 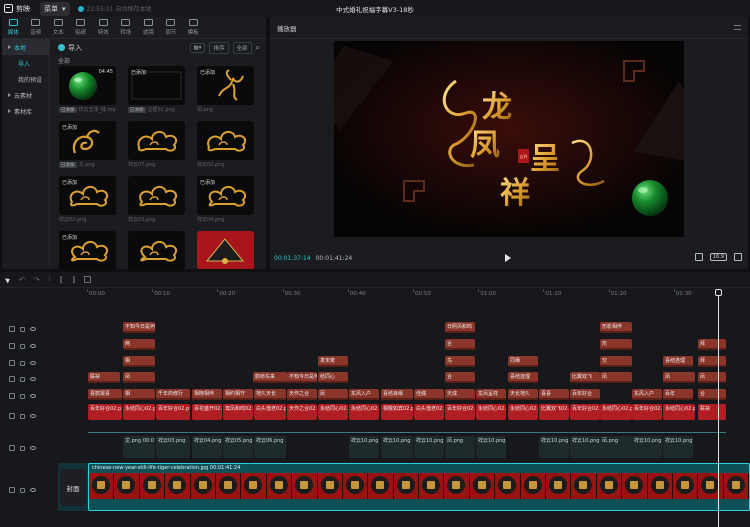 What do you see at coordinates (207, 394) in the screenshot?
I see `text-clip: 相随相伴` at bounding box center [207, 394].